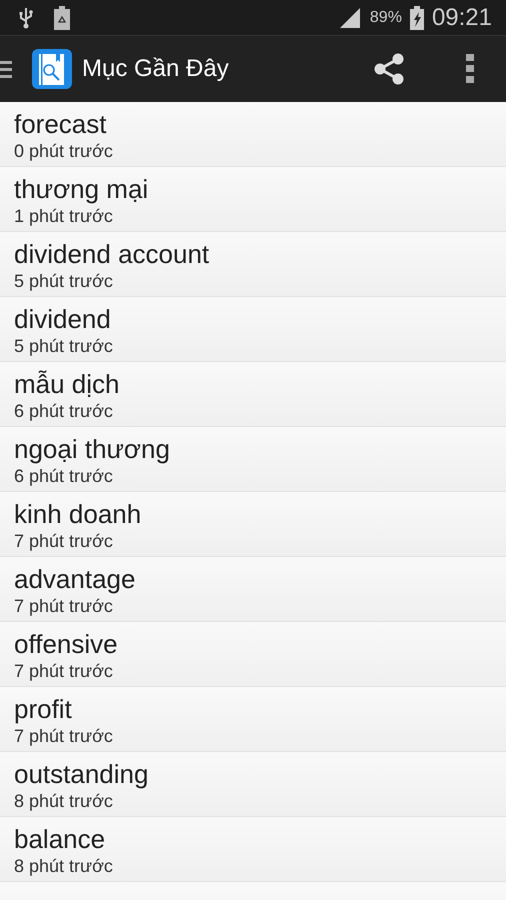  What do you see at coordinates (253, 199) in the screenshot?
I see `history-item: thương mại 1 phút trước` at bounding box center [253, 199].